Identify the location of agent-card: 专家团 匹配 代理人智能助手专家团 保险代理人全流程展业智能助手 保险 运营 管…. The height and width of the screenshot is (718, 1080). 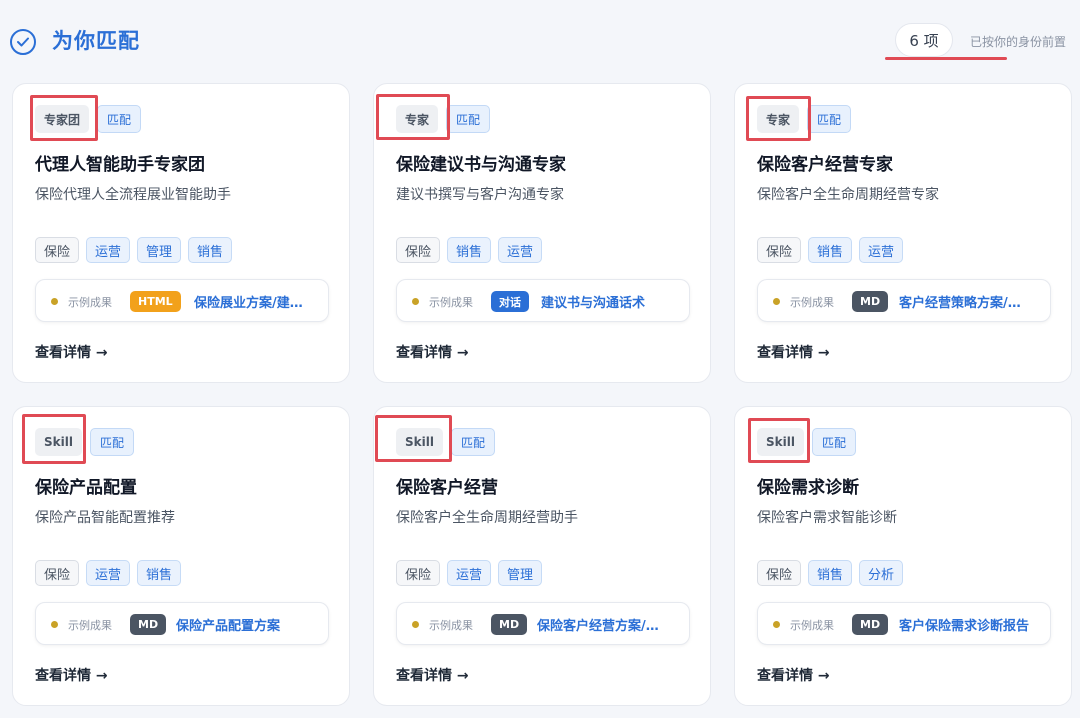
(181, 233).